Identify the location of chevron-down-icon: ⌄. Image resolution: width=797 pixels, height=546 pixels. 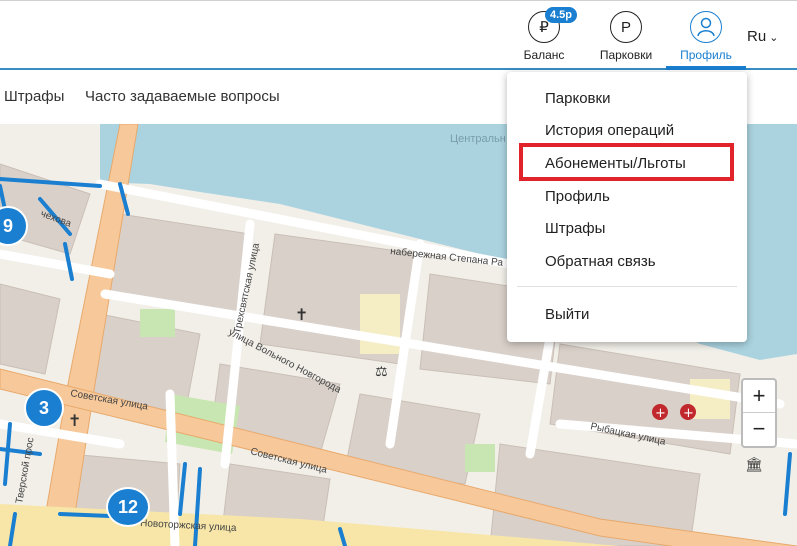
(772, 38).